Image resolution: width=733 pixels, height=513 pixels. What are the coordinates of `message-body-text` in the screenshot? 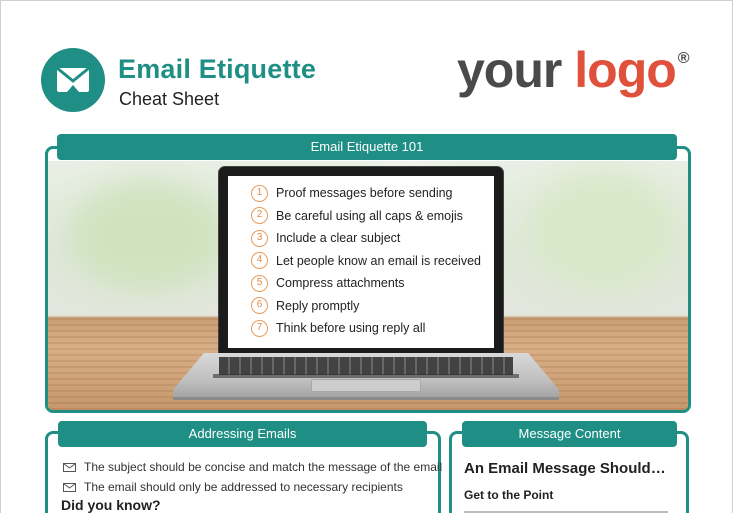 It's located at (571, 511).